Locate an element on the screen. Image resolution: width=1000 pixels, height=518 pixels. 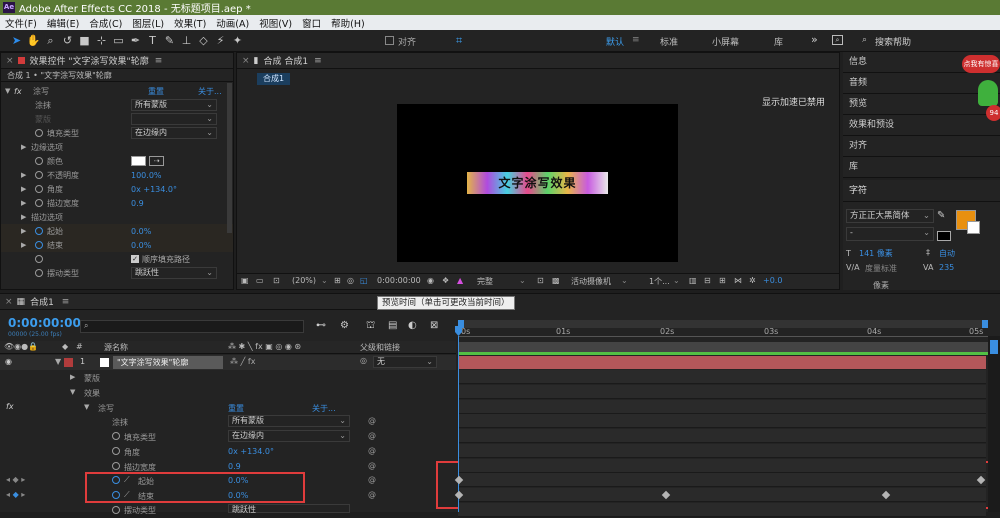
menu-help: 帮助(H) is located at coordinates (348, 23).